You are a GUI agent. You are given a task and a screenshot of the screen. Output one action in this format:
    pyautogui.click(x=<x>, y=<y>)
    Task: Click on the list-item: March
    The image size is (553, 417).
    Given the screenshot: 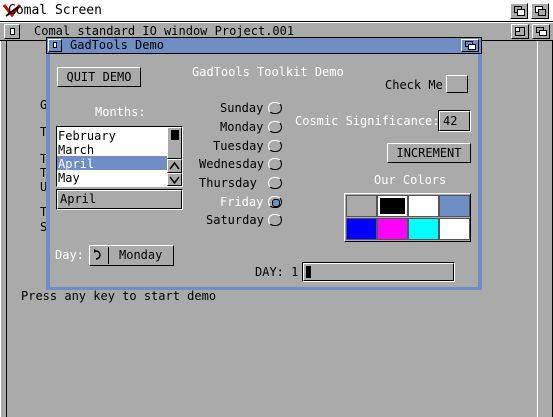 What is the action you would take?
    pyautogui.click(x=76, y=150)
    